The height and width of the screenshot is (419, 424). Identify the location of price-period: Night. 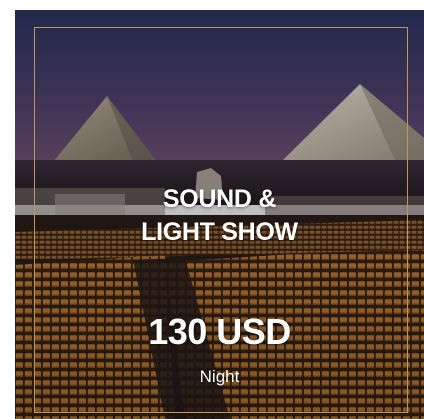
(219, 376).